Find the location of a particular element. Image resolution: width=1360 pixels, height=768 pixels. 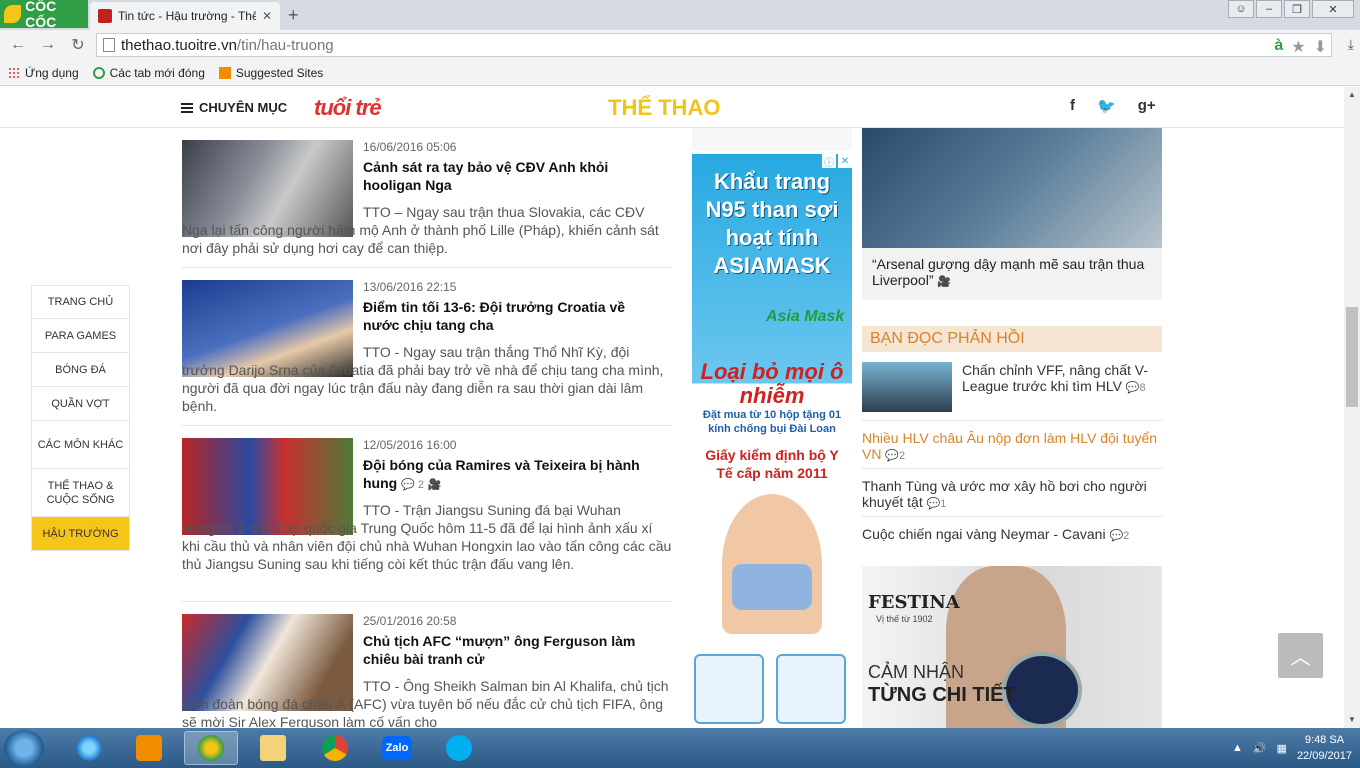

divider is located at coordinates (1012, 516).